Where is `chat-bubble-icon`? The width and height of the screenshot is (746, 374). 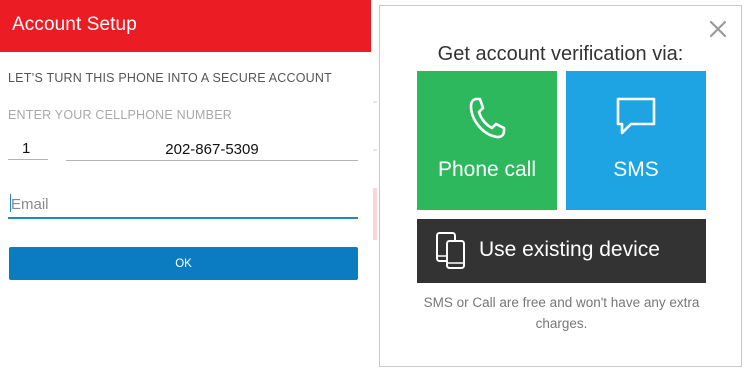 chat-bubble-icon is located at coordinates (636, 116).